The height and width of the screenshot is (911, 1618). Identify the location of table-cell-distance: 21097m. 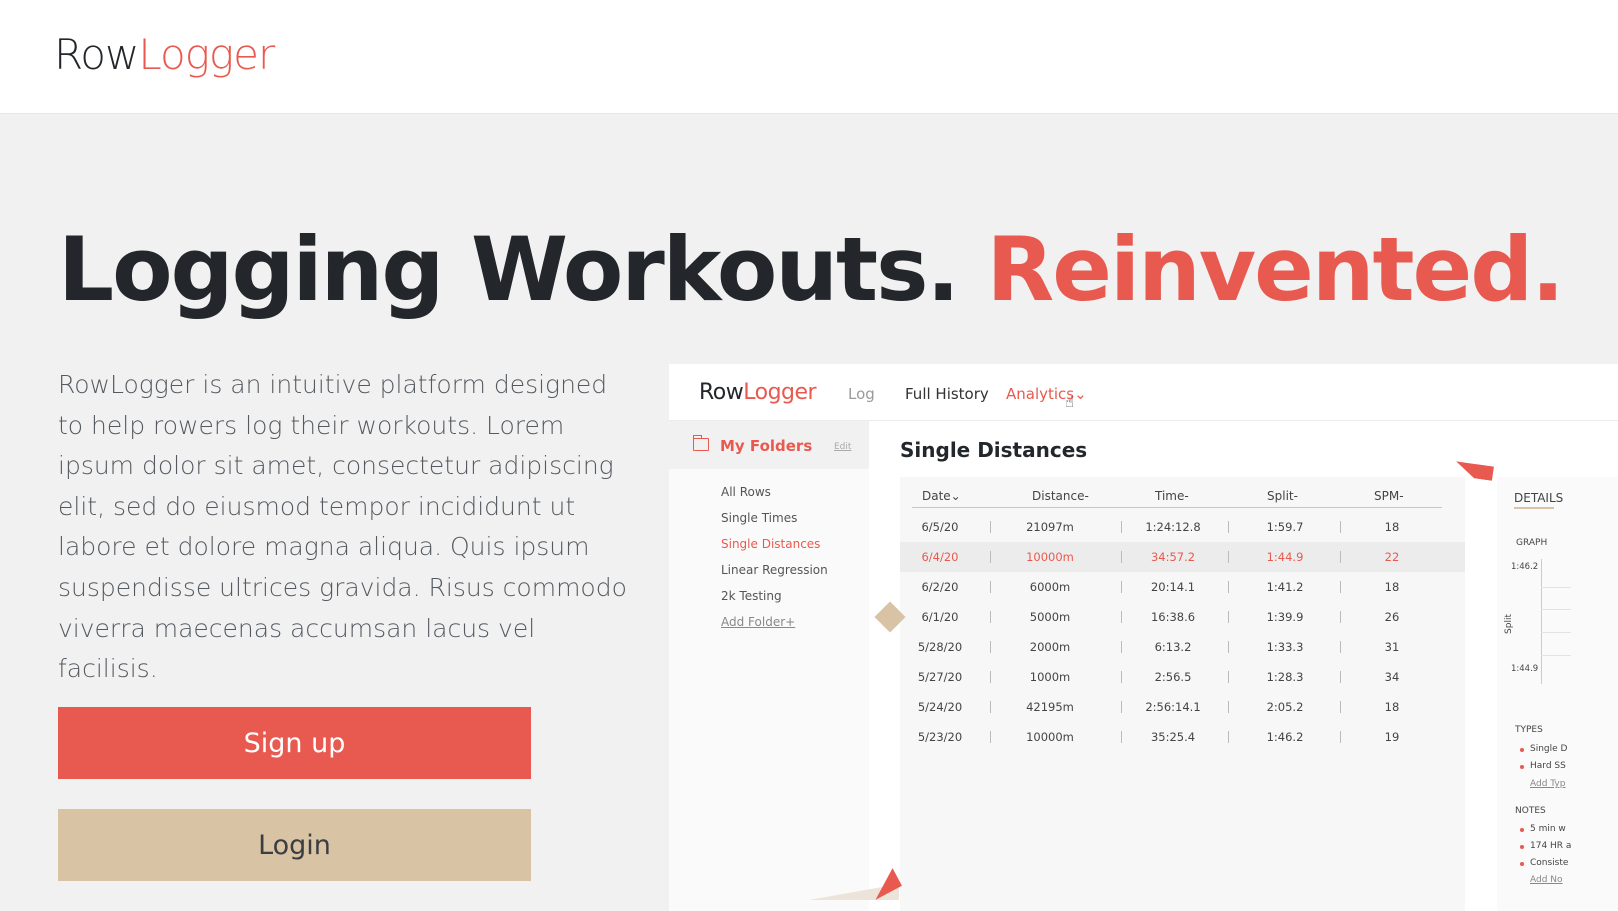
(1050, 527).